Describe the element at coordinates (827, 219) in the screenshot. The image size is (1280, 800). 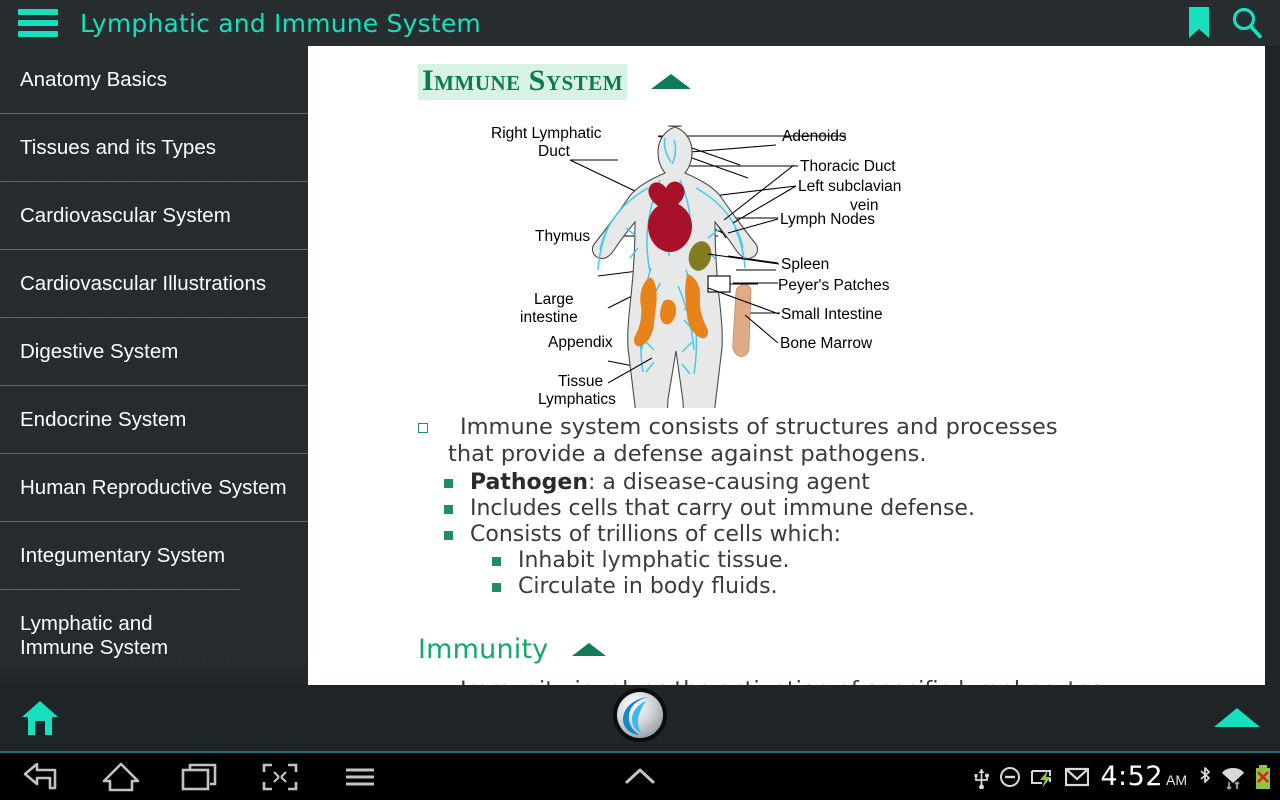
I see `figure-label: Lymph Nodes` at that location.